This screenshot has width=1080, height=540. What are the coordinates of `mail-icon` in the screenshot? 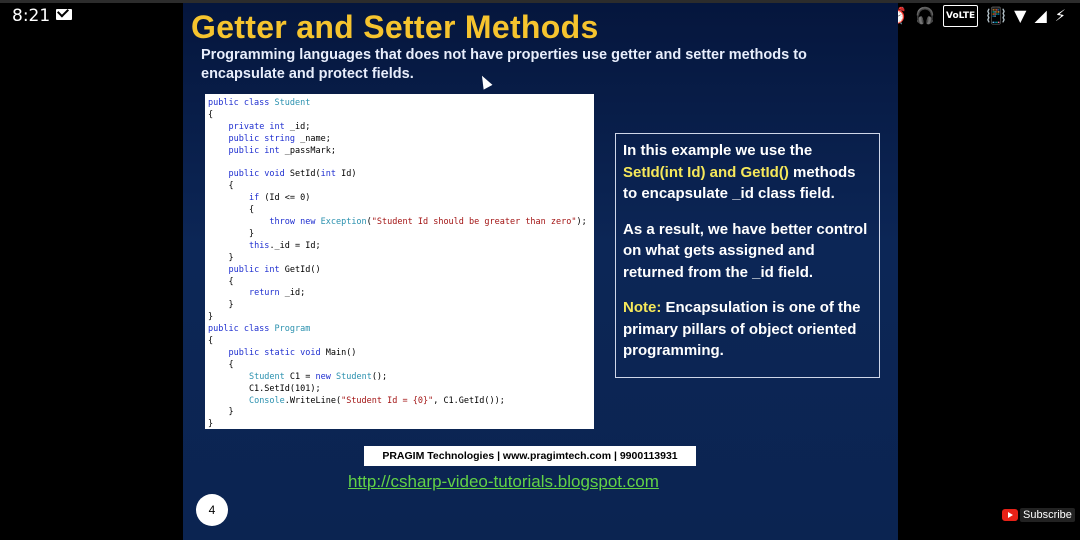 It's located at (64, 14).